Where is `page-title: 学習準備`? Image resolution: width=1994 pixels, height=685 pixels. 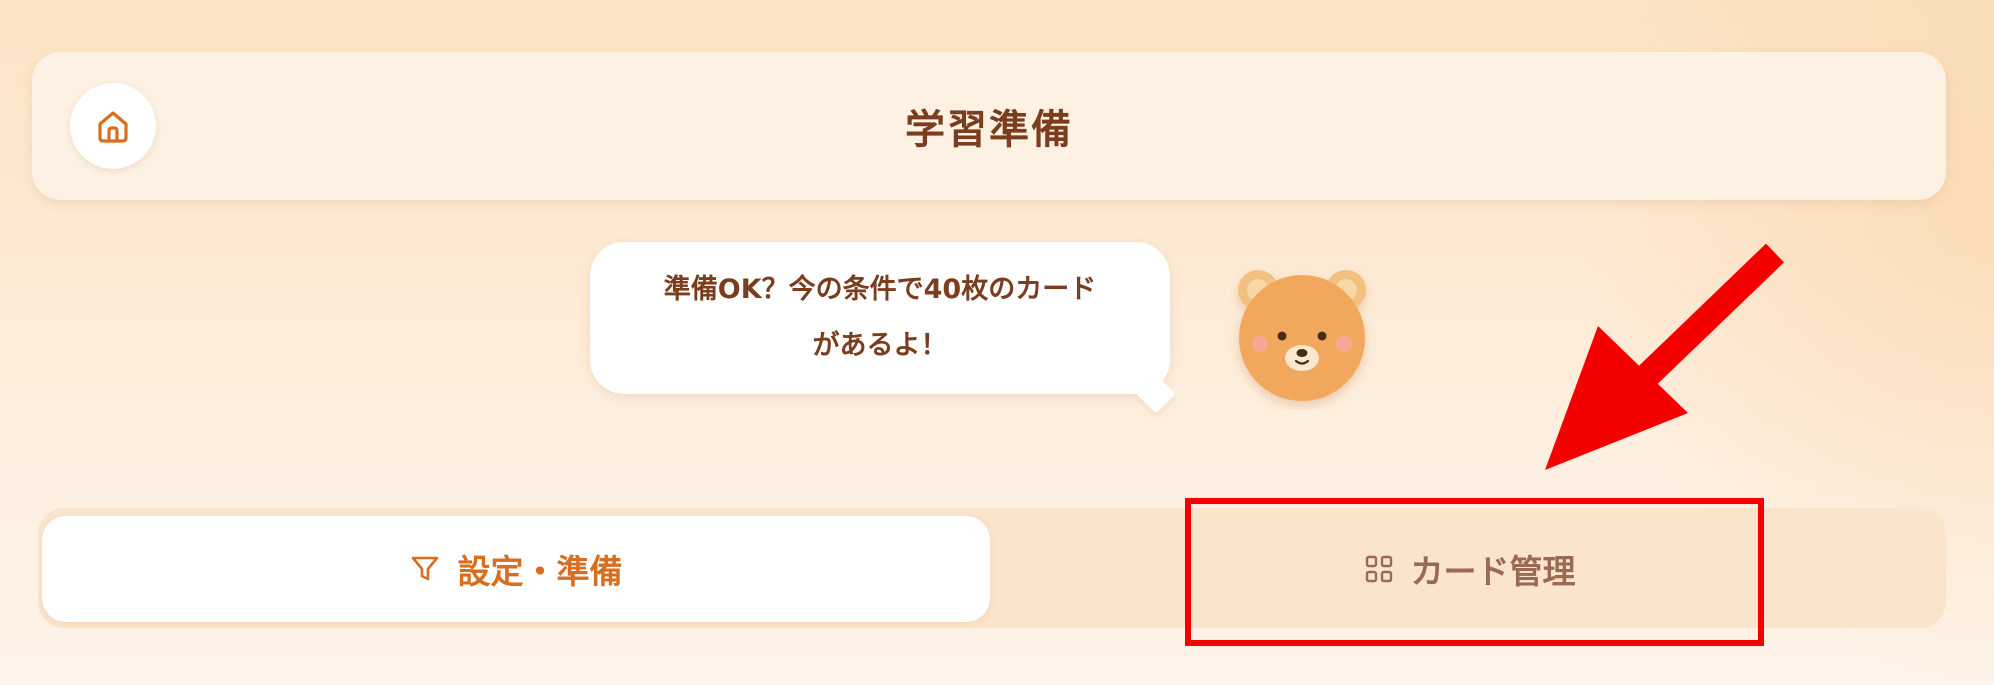
page-title: 学習準備 is located at coordinates (989, 130).